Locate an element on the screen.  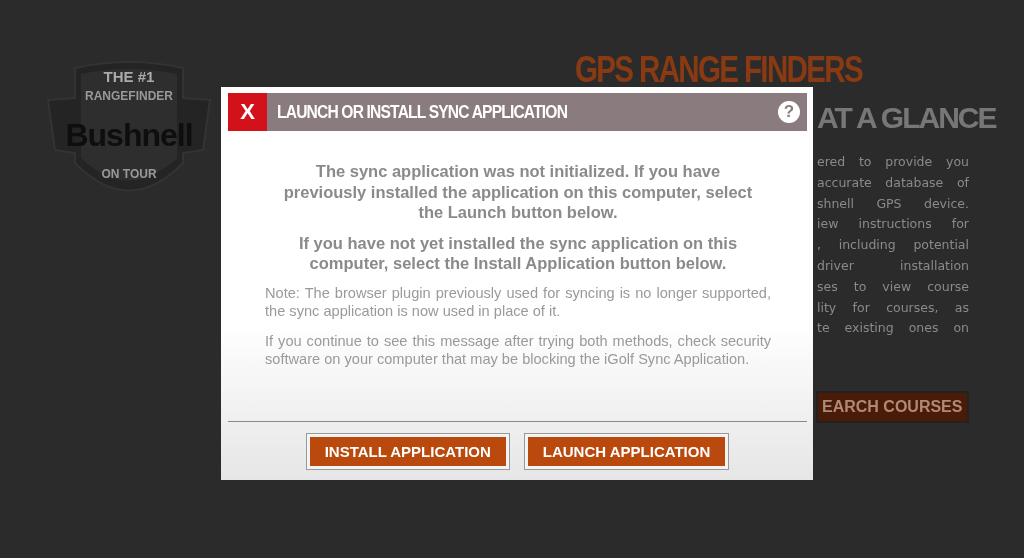
page-heading: GPS RANGE FINDERS is located at coordinates (719, 70).